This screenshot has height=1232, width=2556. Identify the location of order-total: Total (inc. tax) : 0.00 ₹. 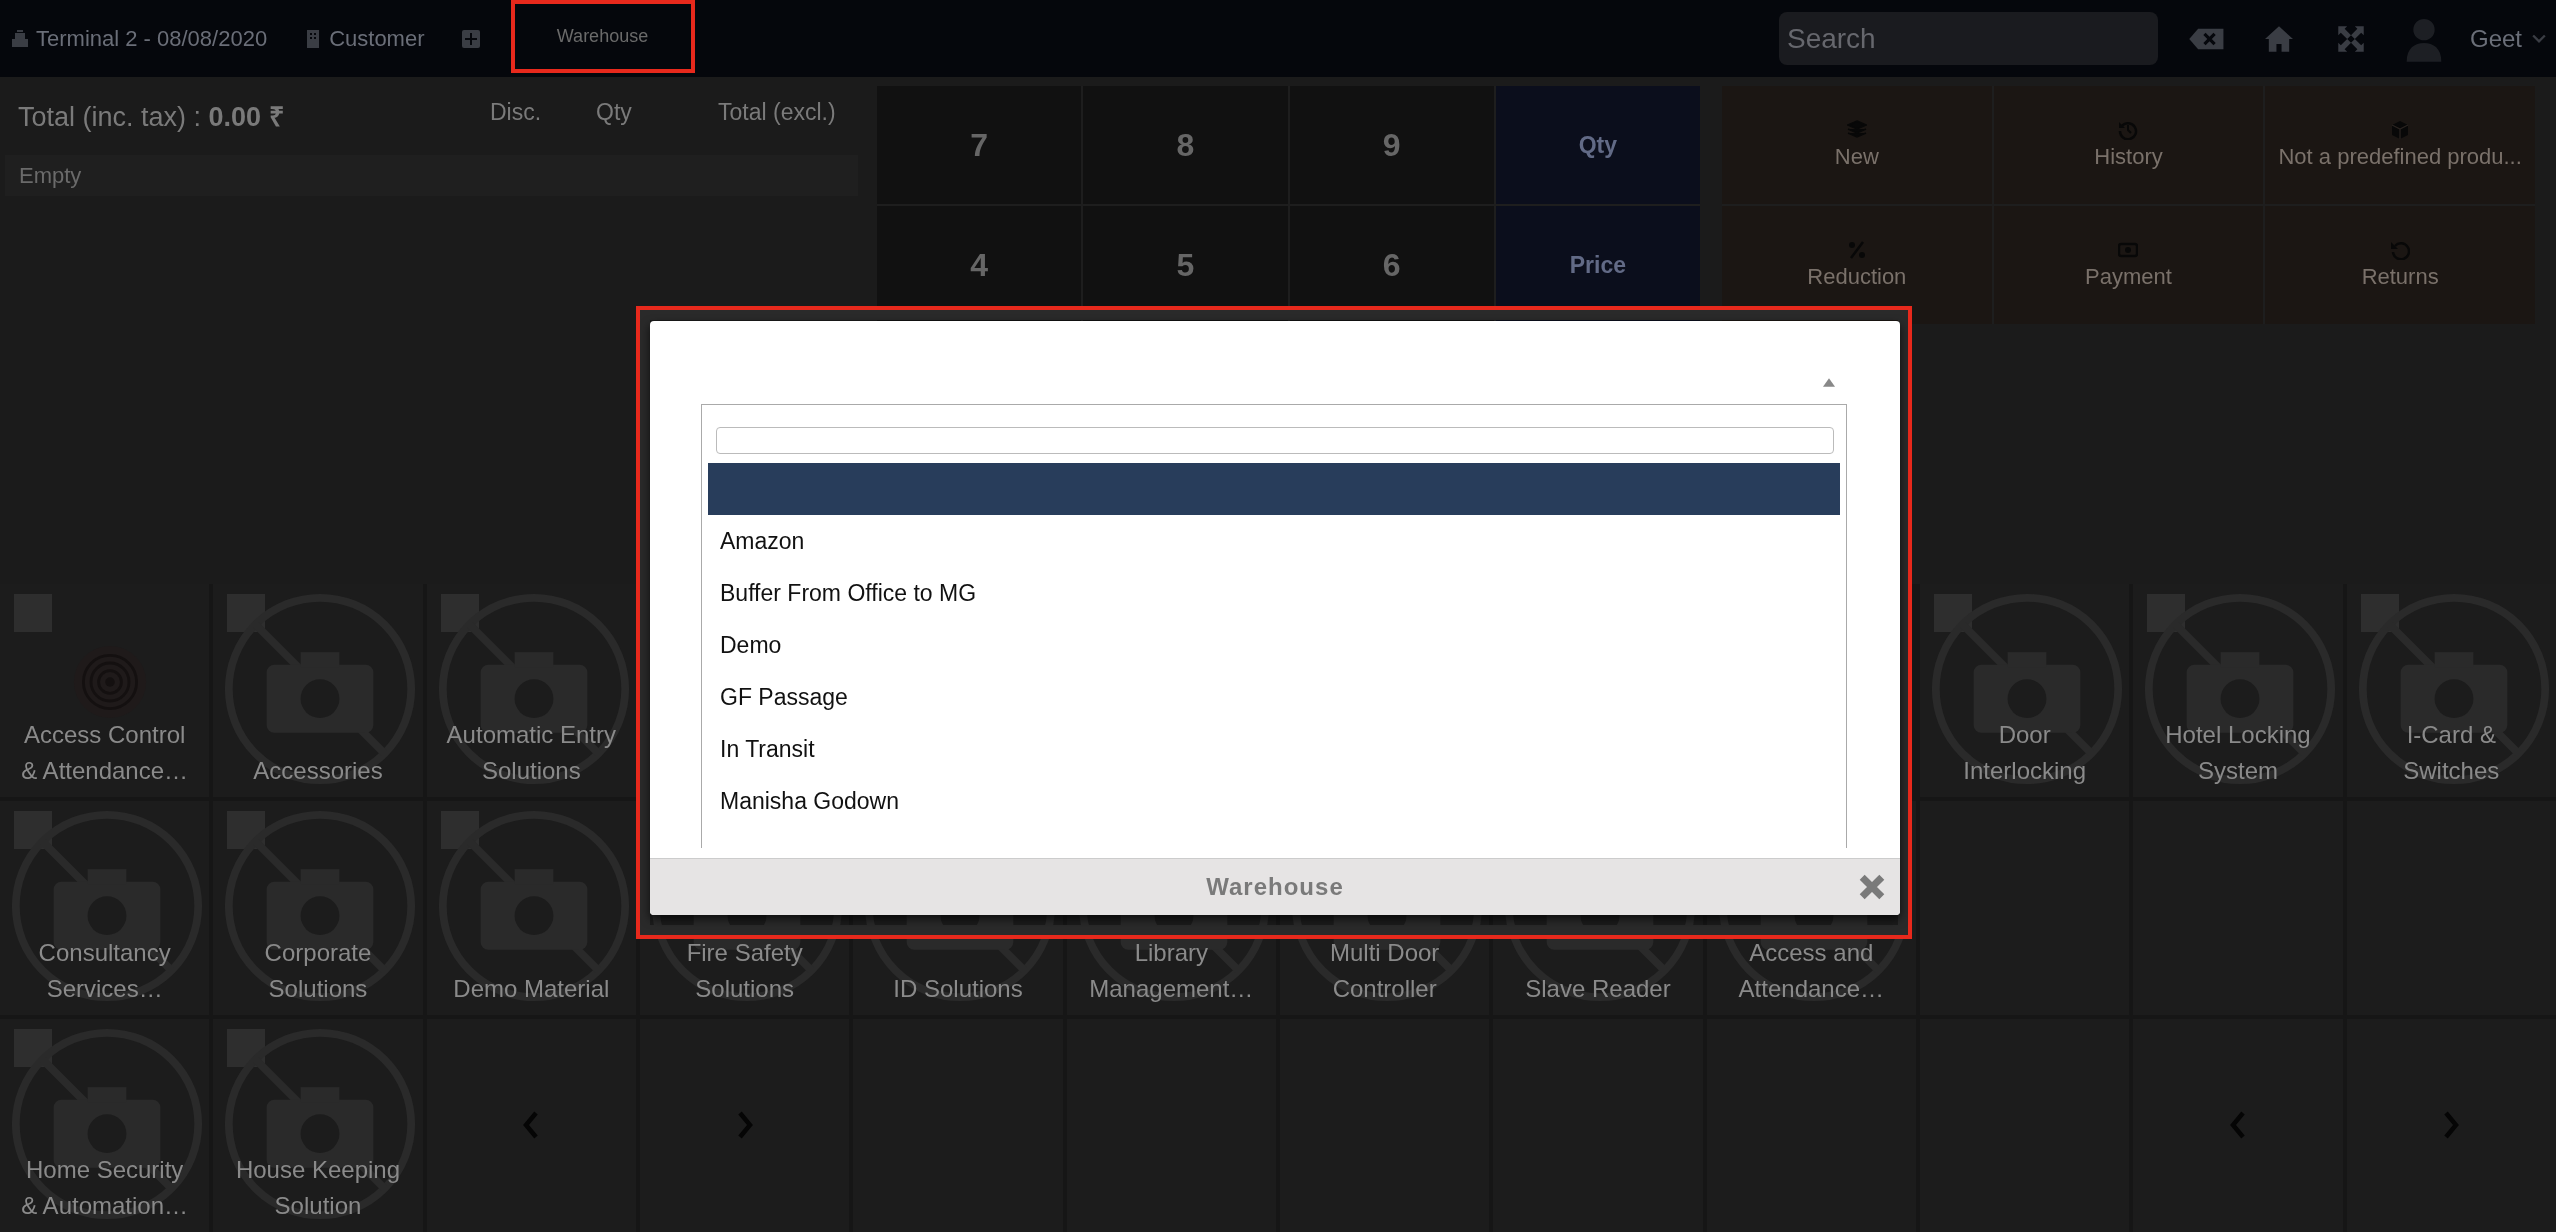
(151, 117).